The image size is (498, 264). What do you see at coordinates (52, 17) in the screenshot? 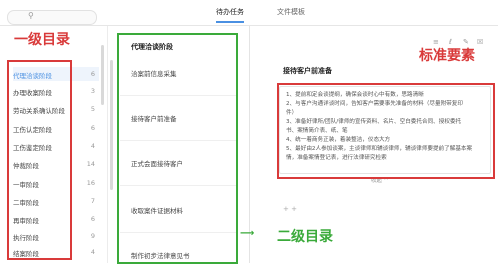
I see `search-input` at bounding box center [52, 17].